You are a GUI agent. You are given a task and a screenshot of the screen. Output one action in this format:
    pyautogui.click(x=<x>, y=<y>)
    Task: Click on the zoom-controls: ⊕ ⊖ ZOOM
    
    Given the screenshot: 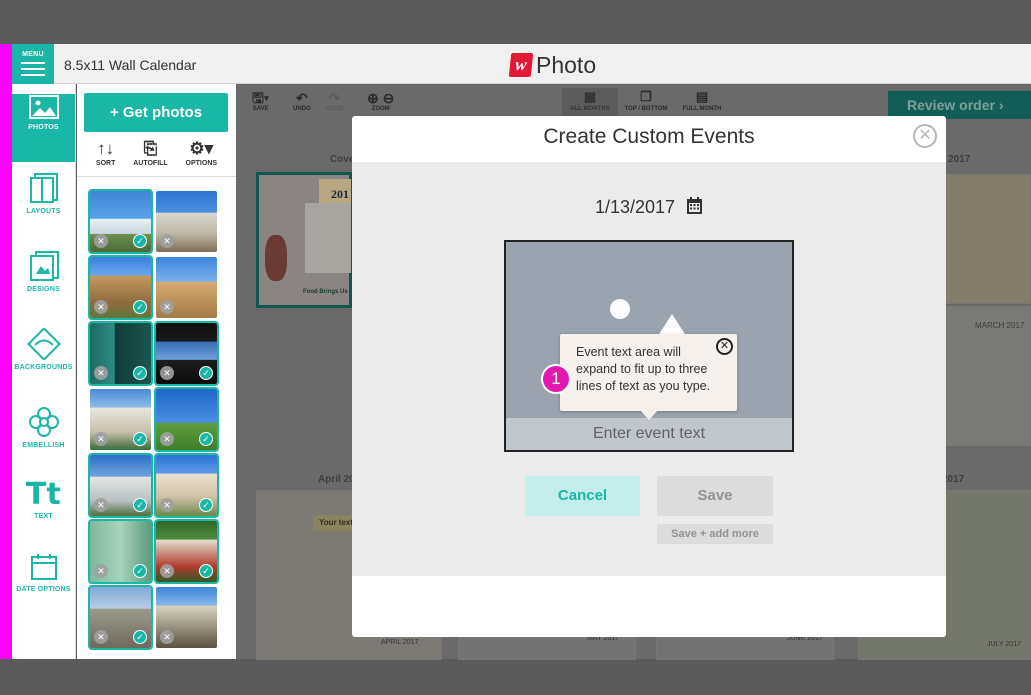 What is the action you would take?
    pyautogui.click(x=380, y=101)
    